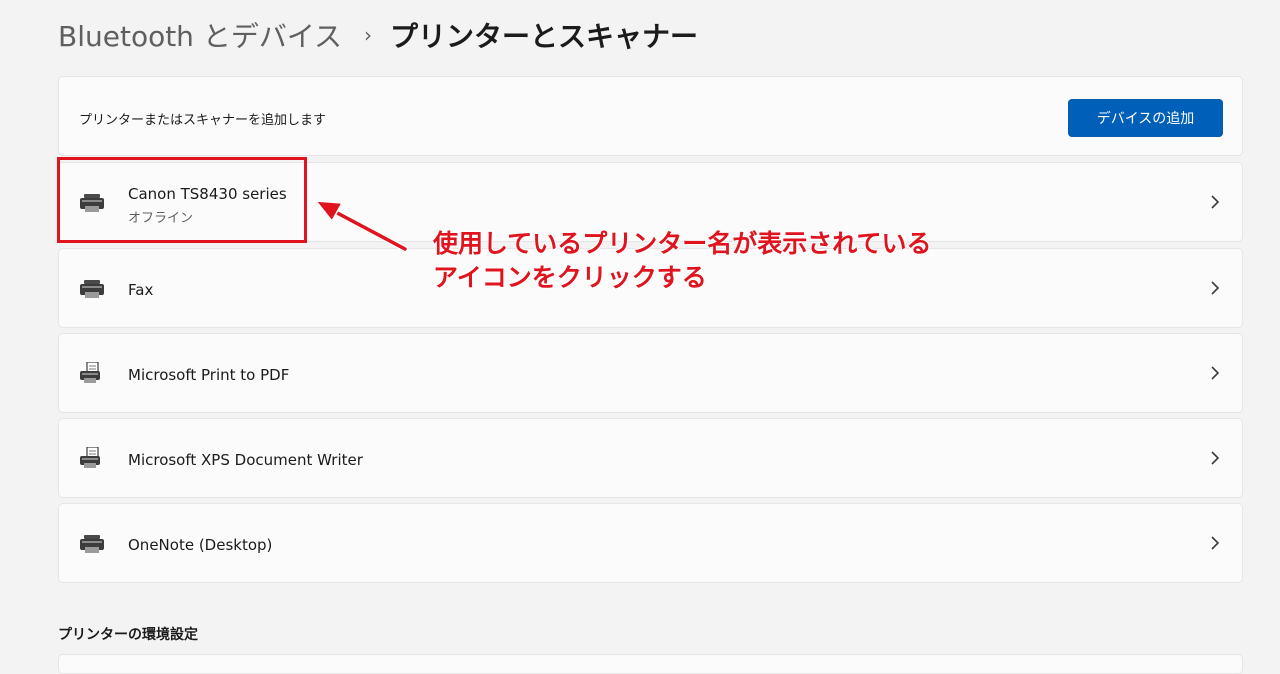 The image size is (1280, 674). Describe the element at coordinates (650, 373) in the screenshot. I see `printer-item-print-to-pdf: Microsoft Print to PDF` at that location.